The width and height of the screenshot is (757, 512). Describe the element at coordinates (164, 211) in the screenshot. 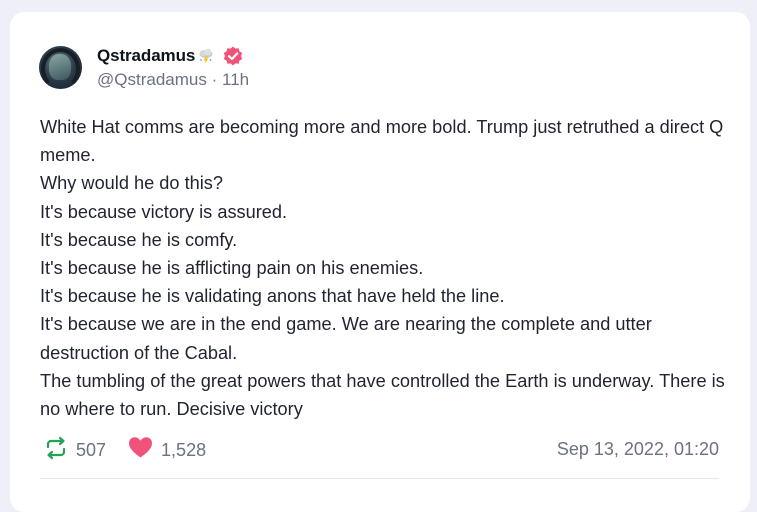

I see `post-line: It's because victory is assured.` at that location.